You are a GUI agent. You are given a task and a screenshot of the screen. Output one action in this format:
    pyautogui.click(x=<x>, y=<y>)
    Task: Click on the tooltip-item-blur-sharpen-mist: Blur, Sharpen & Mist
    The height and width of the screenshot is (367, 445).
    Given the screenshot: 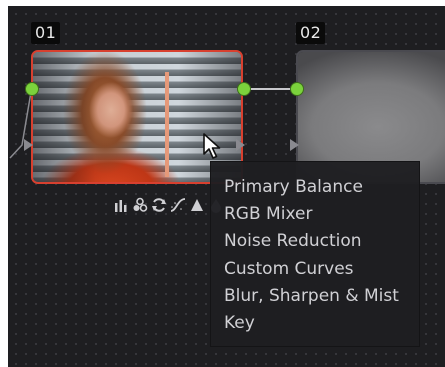 What is the action you would take?
    pyautogui.click(x=311, y=295)
    